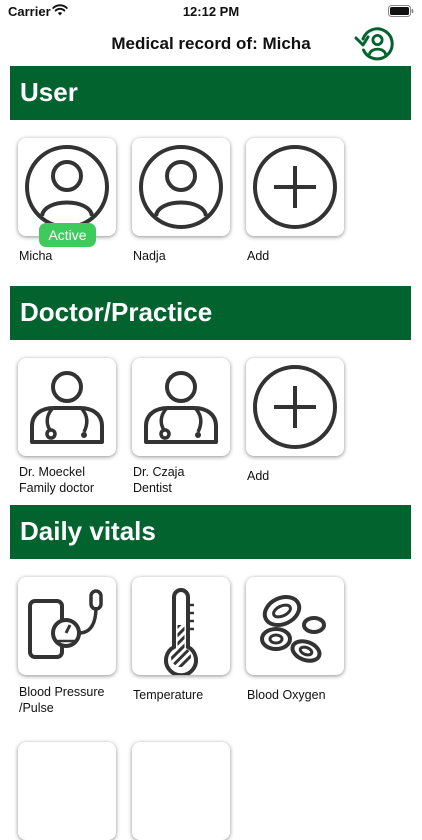 The width and height of the screenshot is (422, 840). I want to click on vital-tile-blood-pressure, so click(67, 626).